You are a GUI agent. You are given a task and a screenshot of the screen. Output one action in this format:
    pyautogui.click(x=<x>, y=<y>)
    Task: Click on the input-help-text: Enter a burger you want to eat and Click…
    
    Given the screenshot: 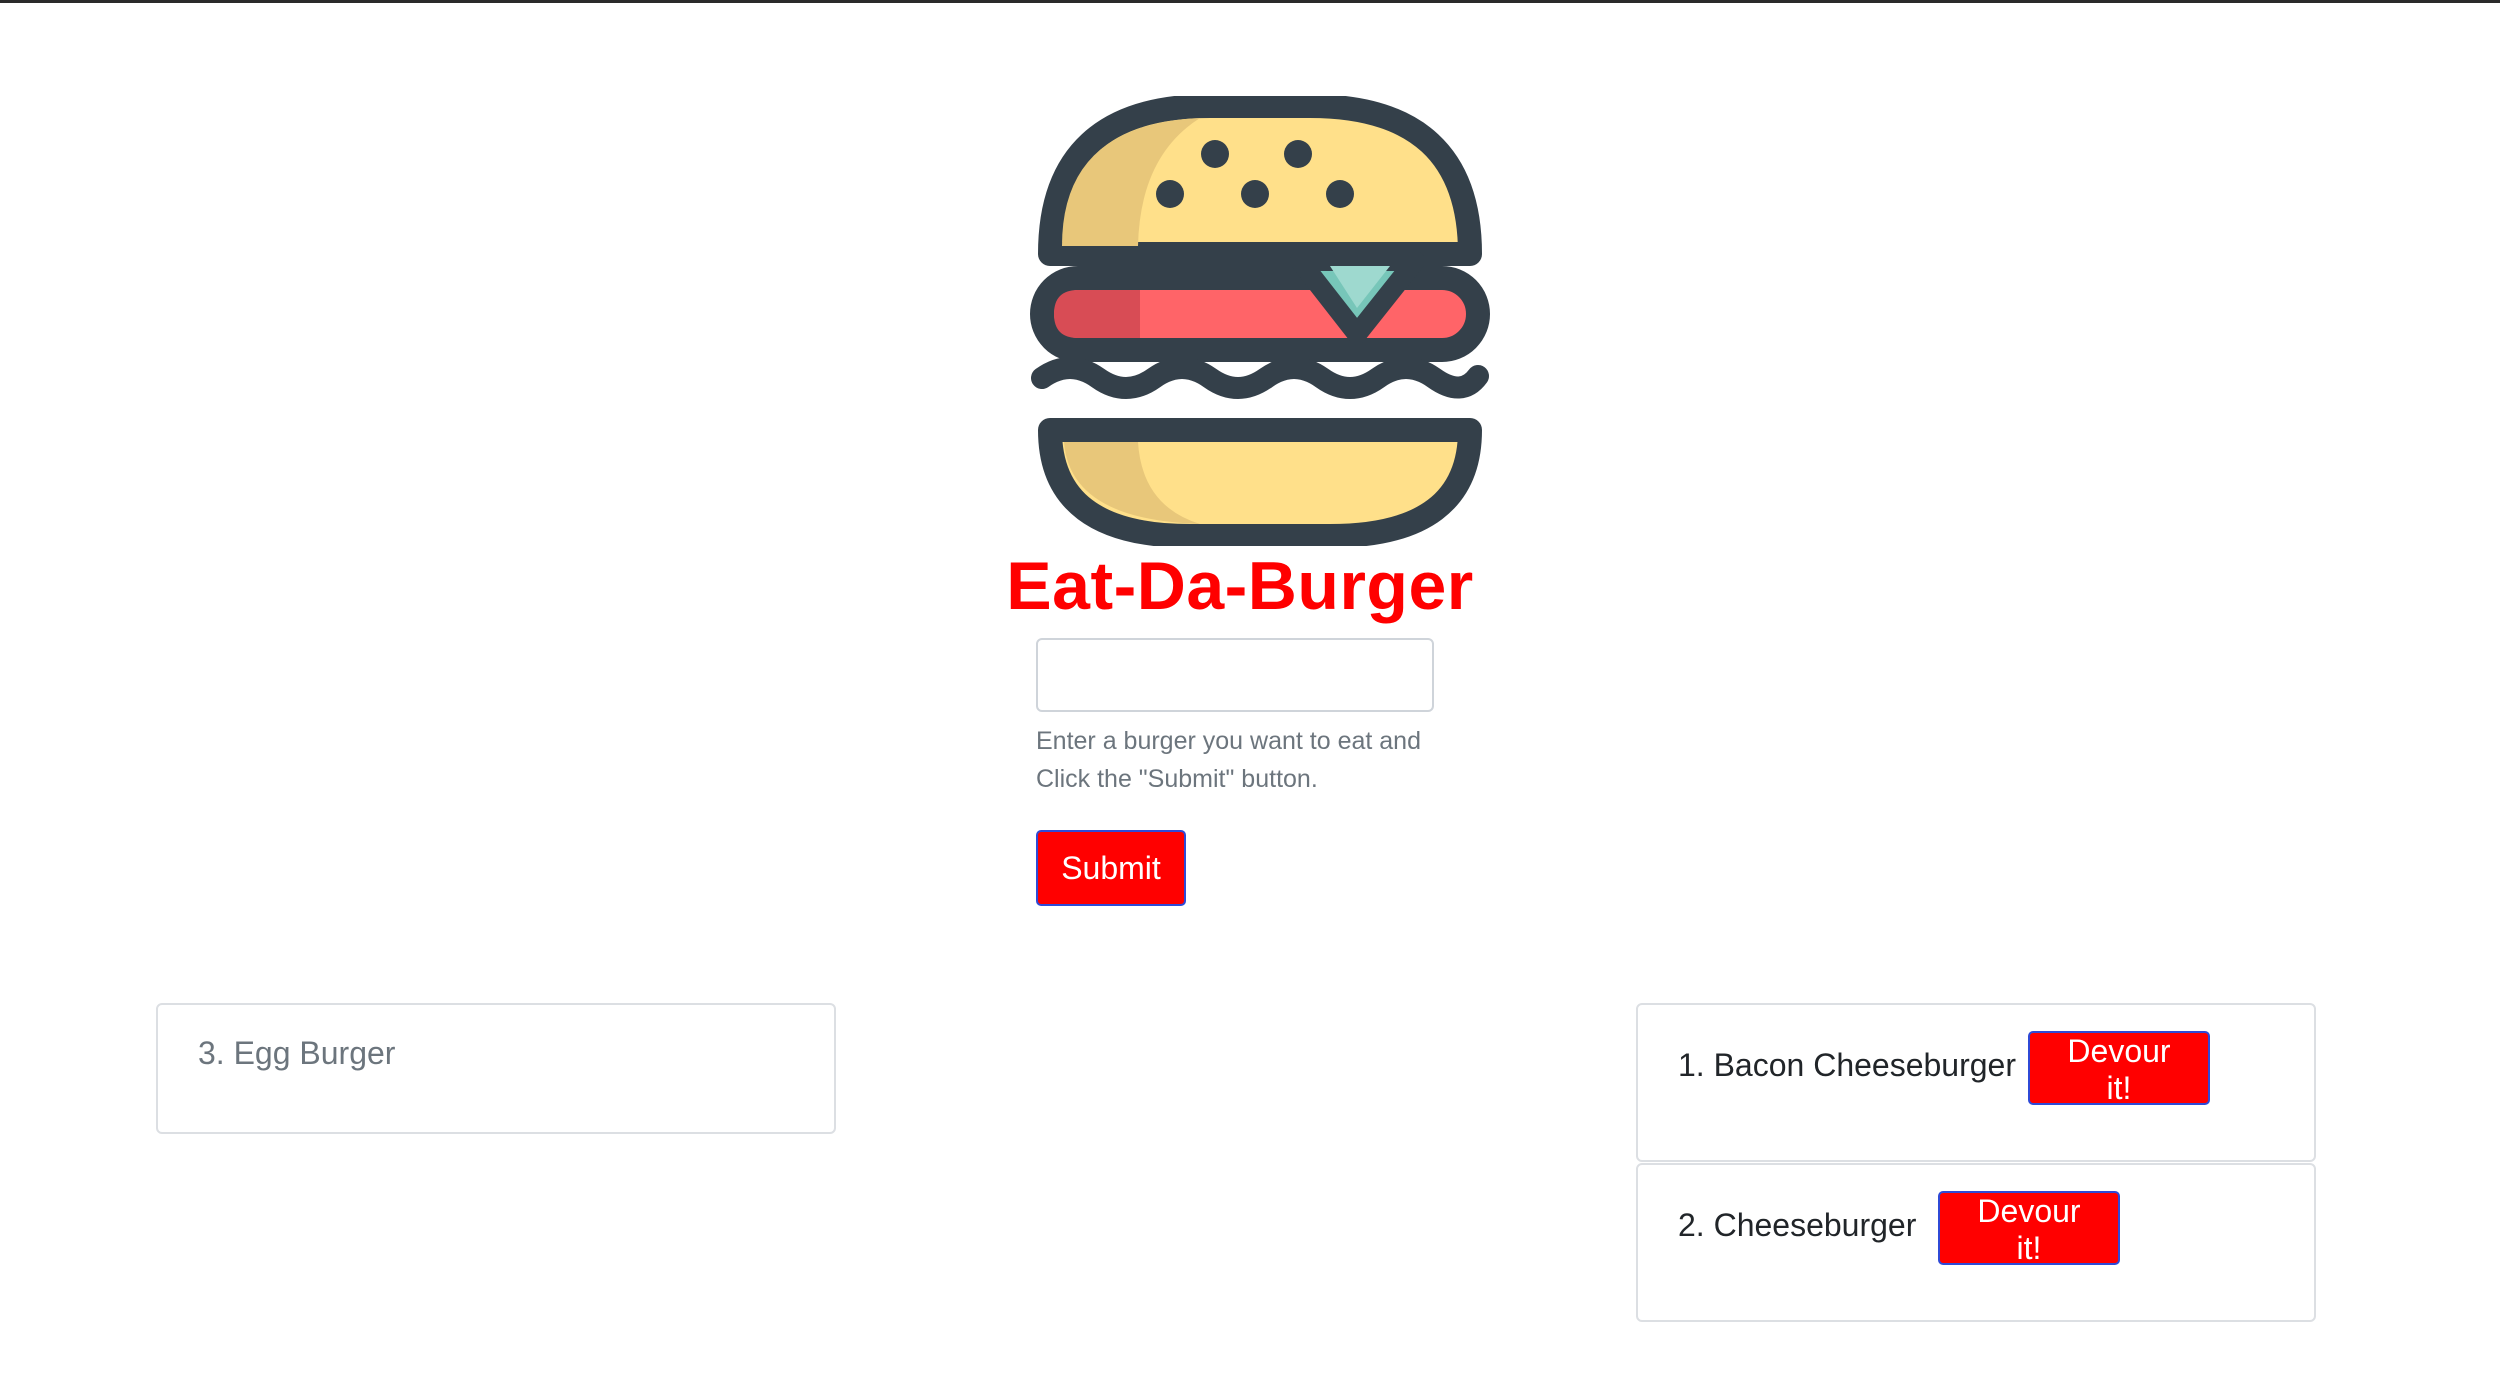 What is the action you would take?
    pyautogui.click(x=1228, y=760)
    